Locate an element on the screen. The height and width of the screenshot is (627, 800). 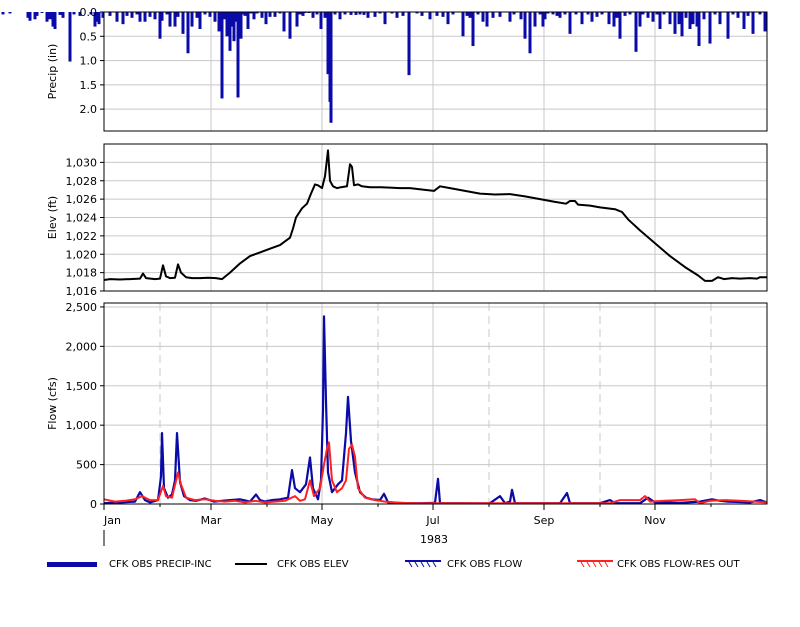
ytick-label-elev: 1,018 is located at coordinates (82, 273).